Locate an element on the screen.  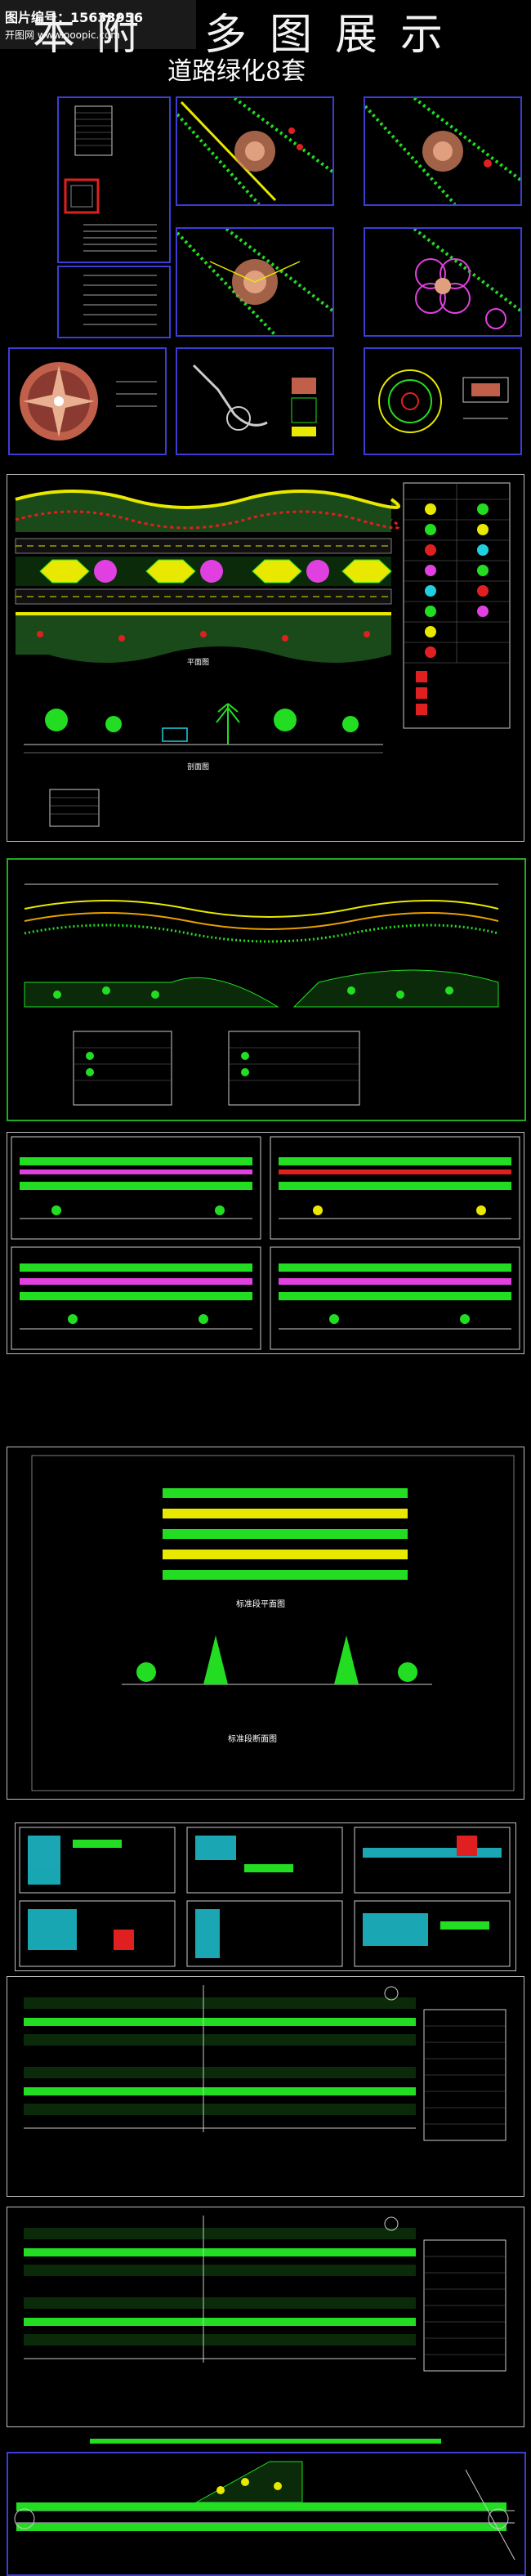
title-char-2: 附 is located at coordinates (120, 35).